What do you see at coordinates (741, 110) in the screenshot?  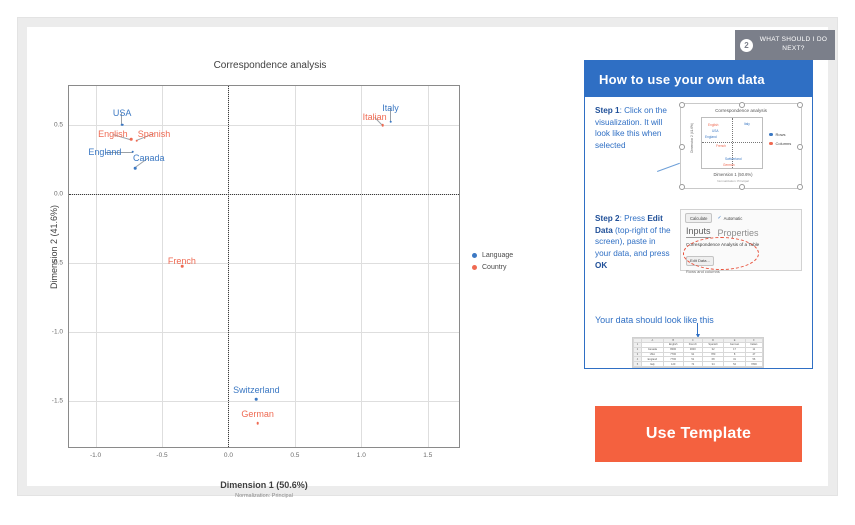 I see `mini-chart-title: Correspondence analysis` at bounding box center [741, 110].